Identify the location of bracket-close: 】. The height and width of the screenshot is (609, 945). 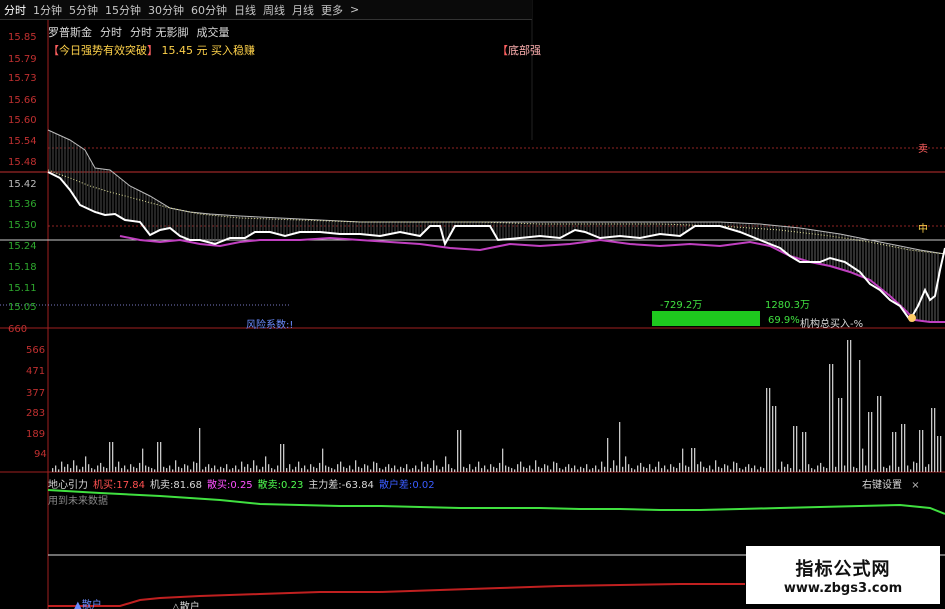
(152, 50).